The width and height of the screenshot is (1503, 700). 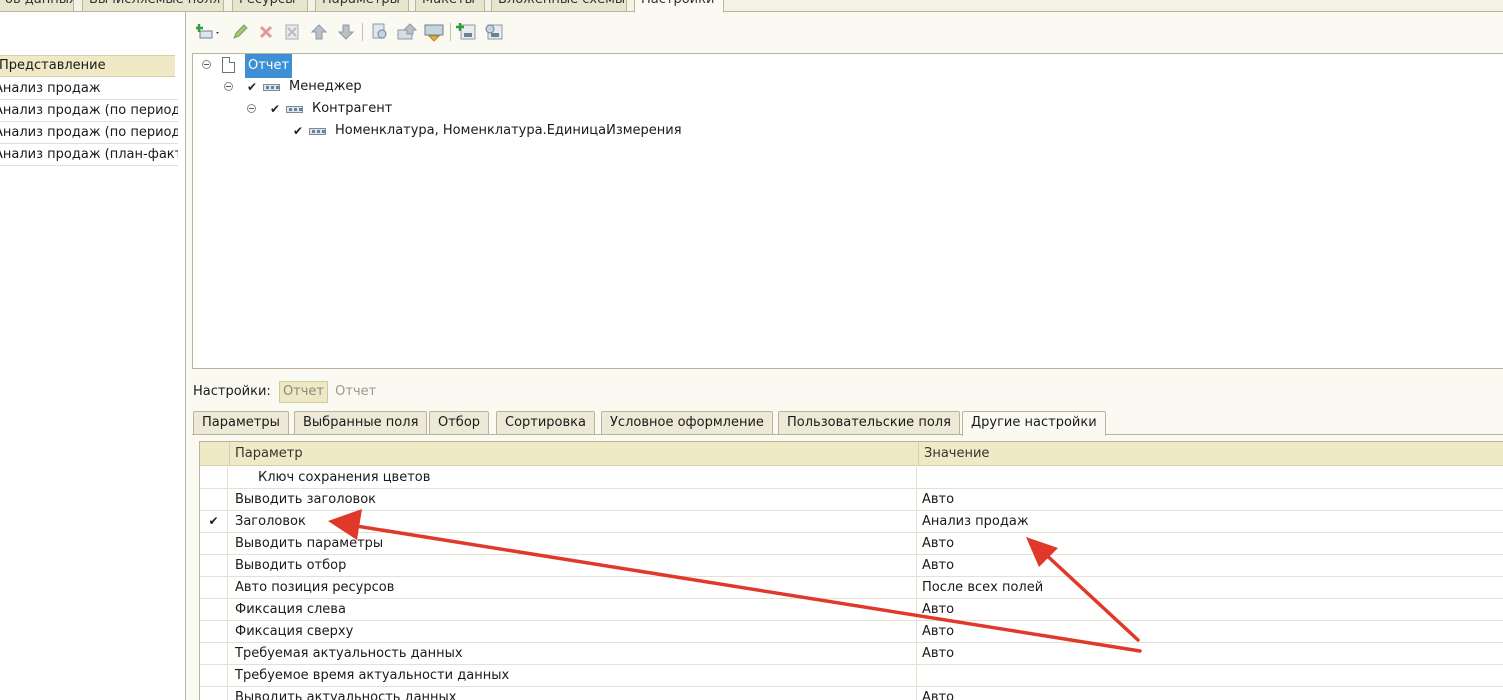 I want to click on table-row: Выводить отбор Авто, so click(x=851, y=566).